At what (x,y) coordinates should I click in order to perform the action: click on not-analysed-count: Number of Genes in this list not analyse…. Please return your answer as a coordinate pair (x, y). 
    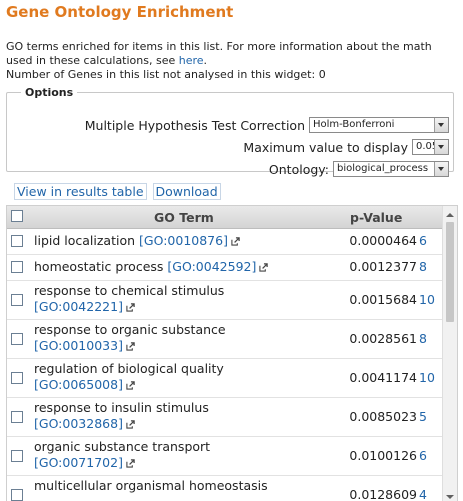
    Looking at the image, I should click on (166, 74).